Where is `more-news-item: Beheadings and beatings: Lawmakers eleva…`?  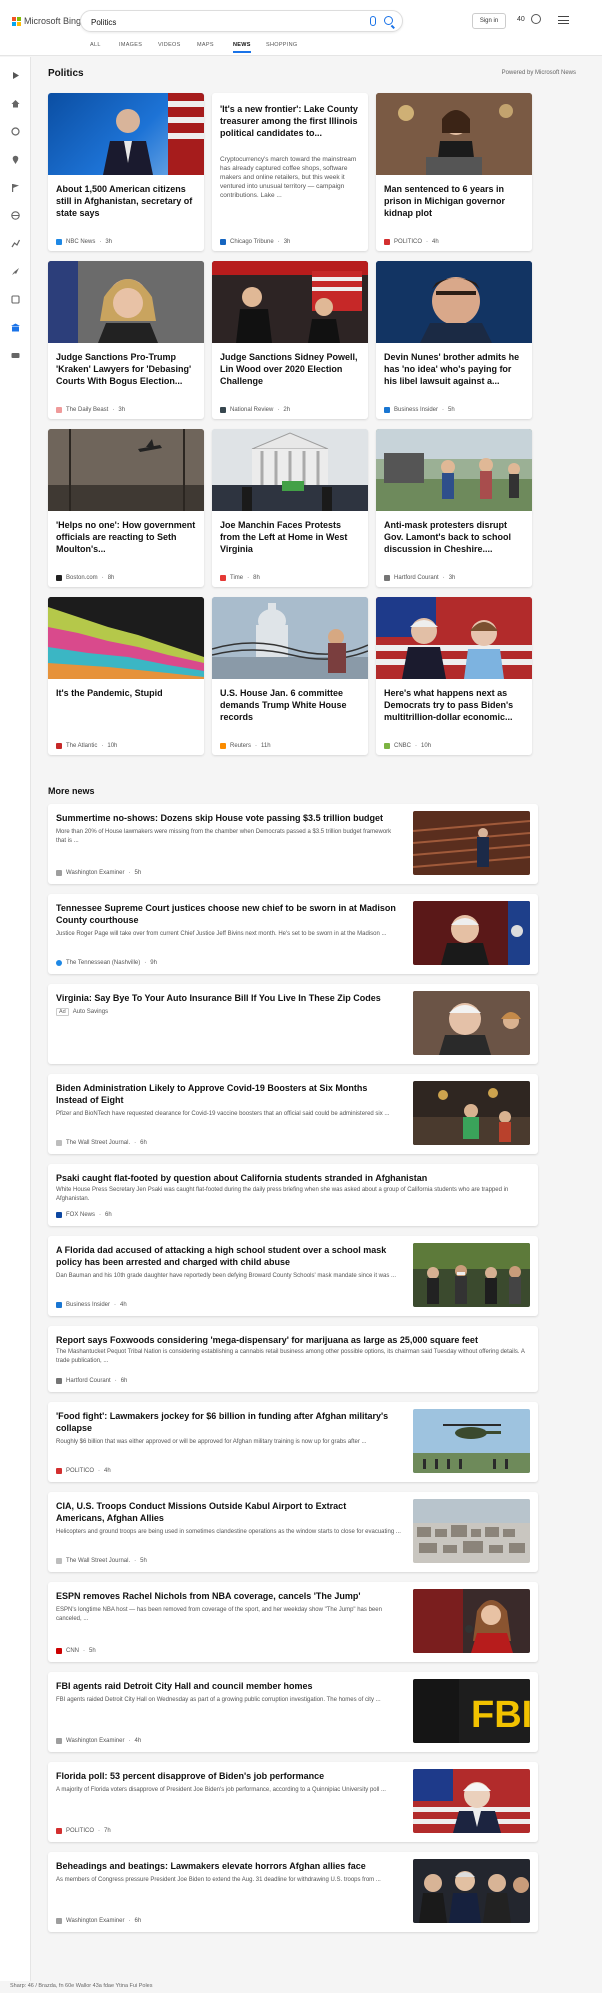
more-news-item: Beheadings and beatings: Lawmakers eleva… is located at coordinates (293, 1892).